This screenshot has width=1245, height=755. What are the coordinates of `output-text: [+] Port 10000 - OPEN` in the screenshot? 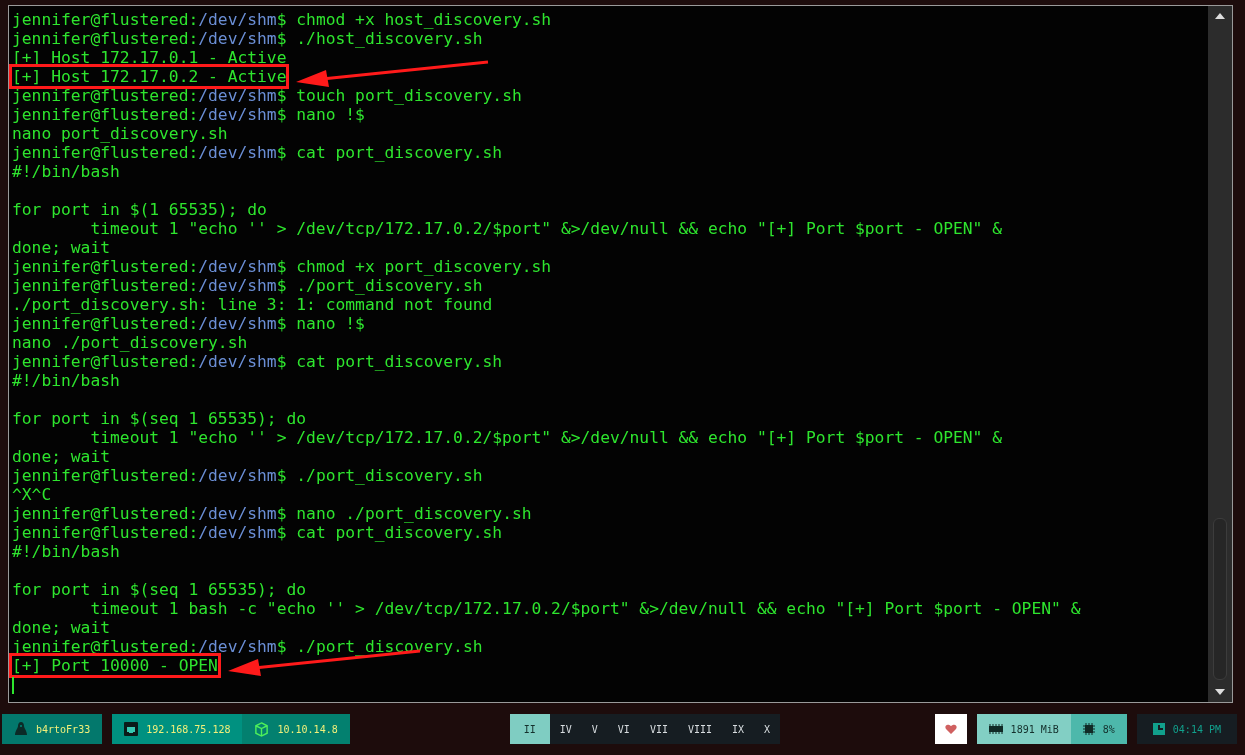 It's located at (115, 665).